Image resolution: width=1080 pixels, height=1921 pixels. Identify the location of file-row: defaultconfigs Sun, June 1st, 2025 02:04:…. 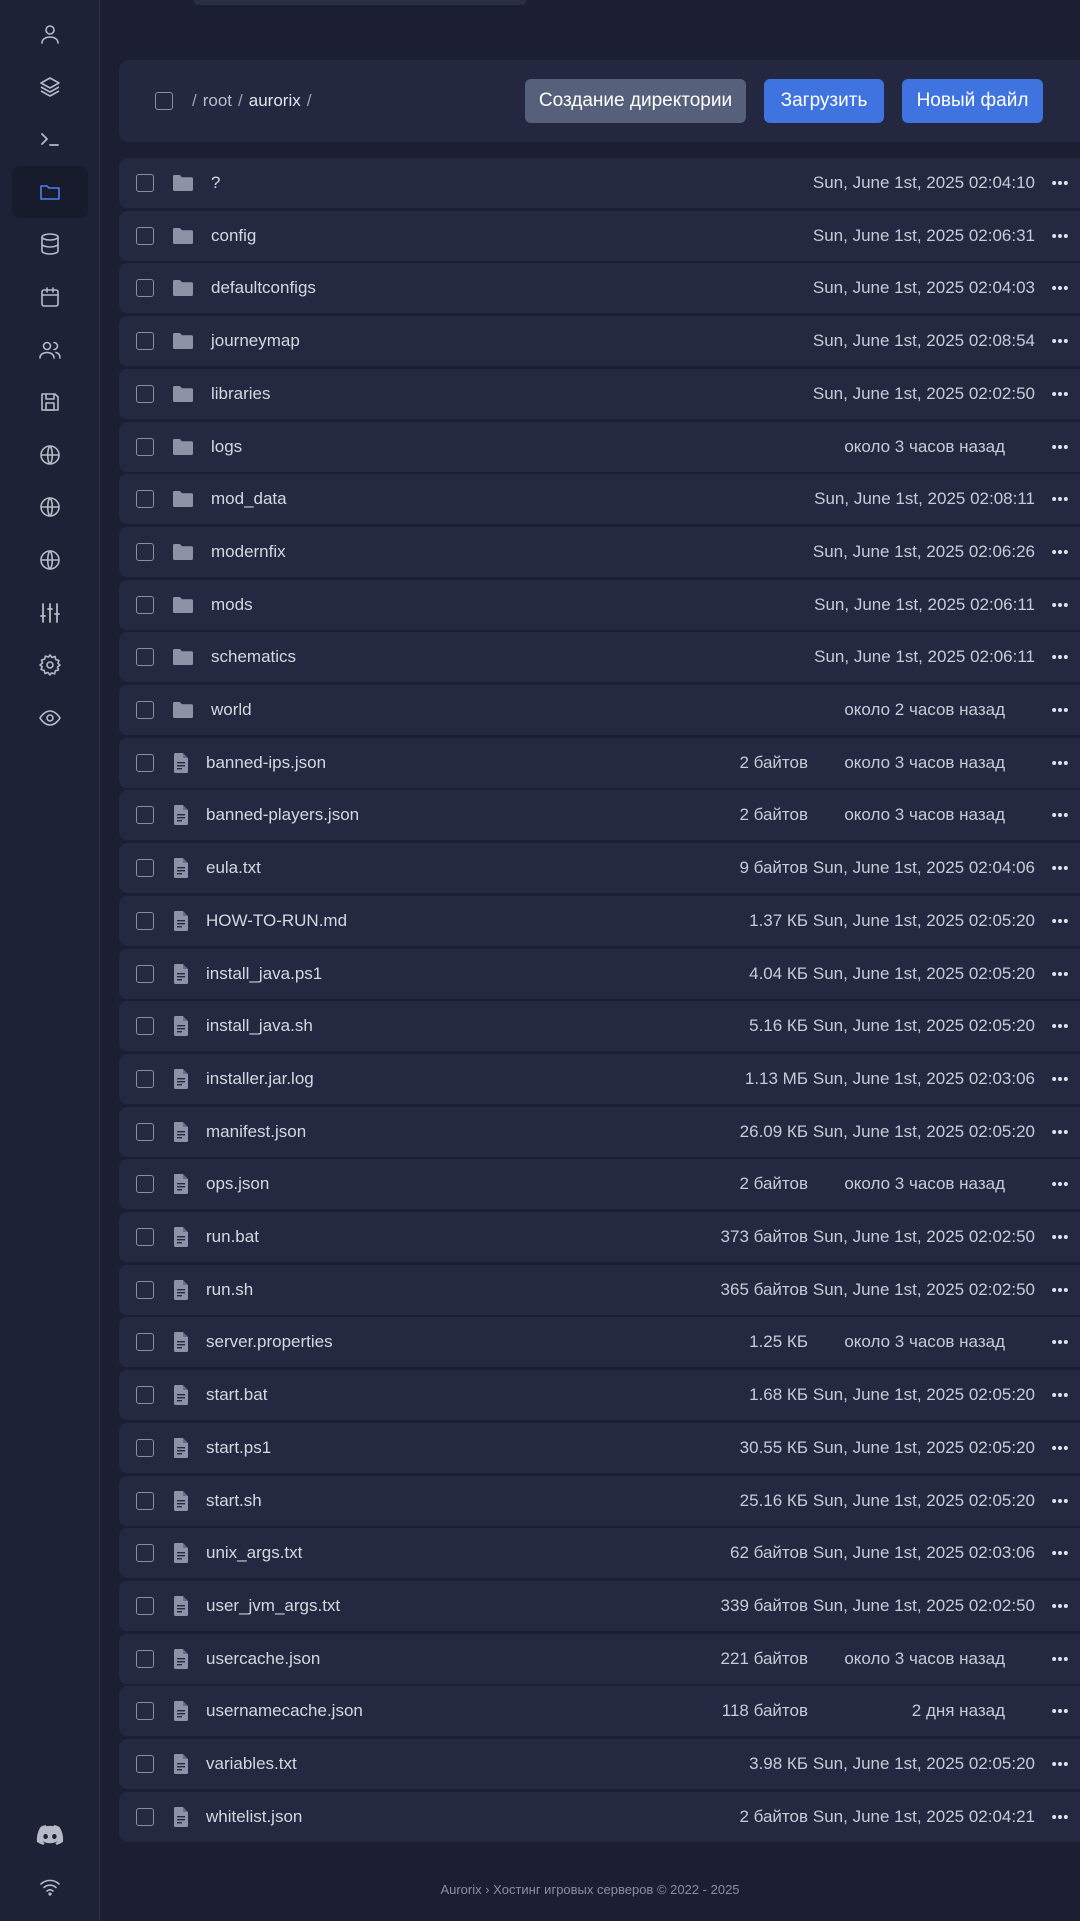
(599, 288).